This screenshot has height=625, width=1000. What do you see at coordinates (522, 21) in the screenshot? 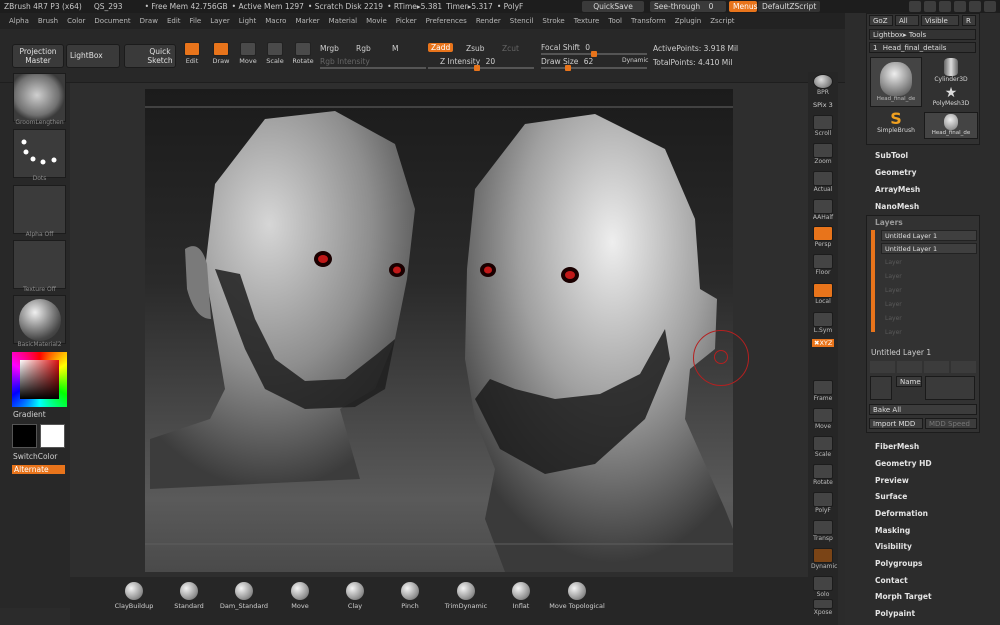
I see `menu-stencil: Stencil` at bounding box center [522, 21].